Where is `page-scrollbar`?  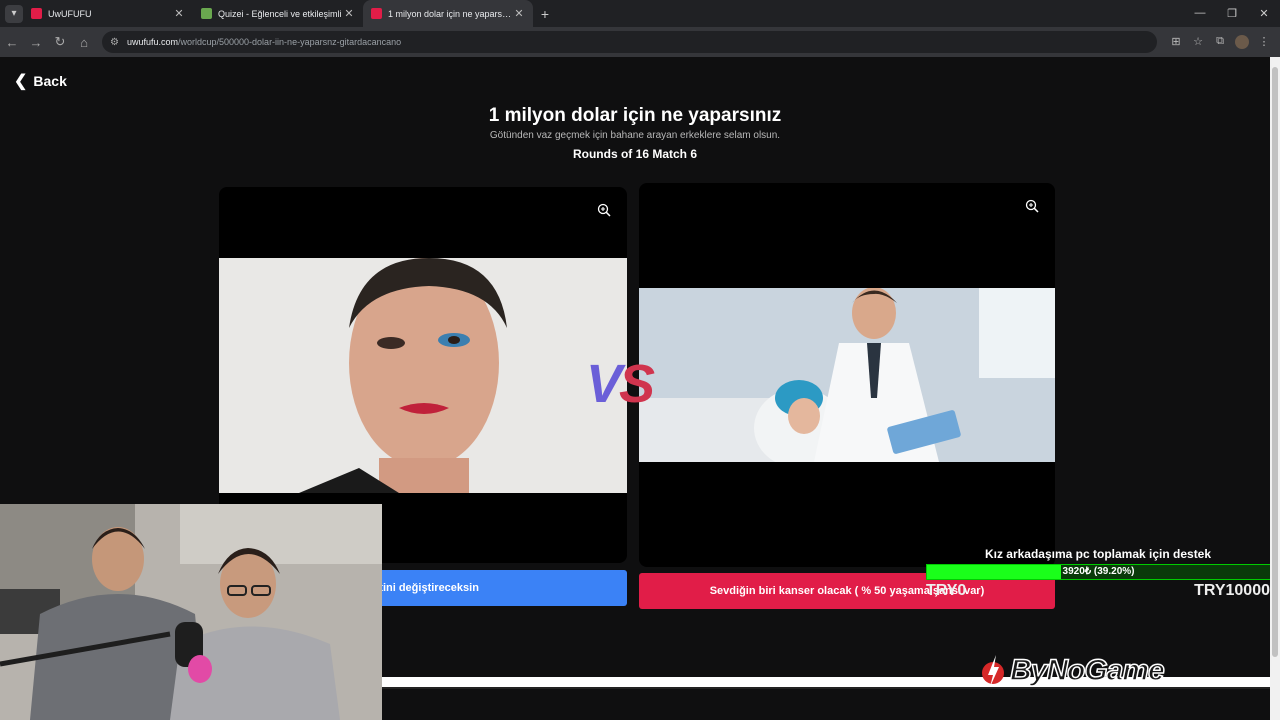 page-scrollbar is located at coordinates (1275, 388).